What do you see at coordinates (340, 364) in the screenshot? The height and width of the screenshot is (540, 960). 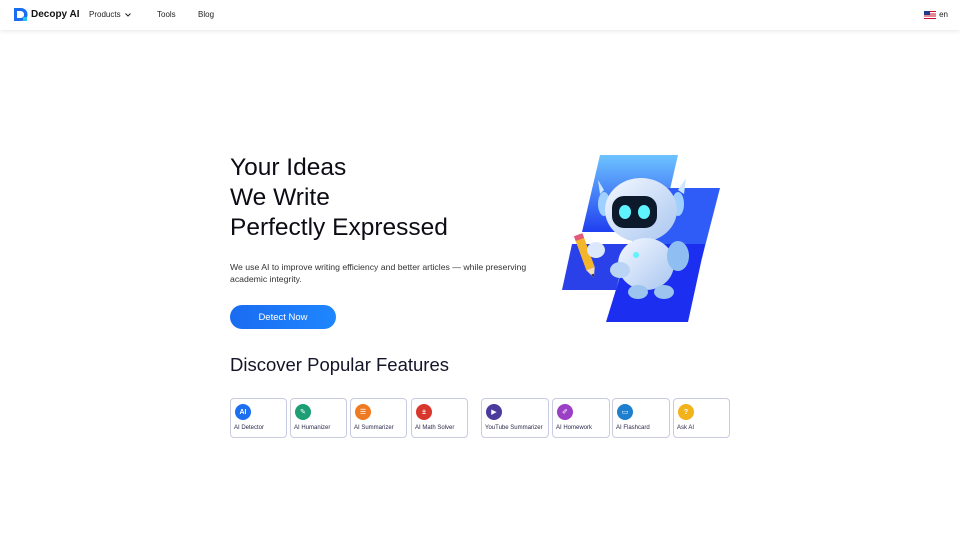 I see `features-title: Discover Popular Features` at bounding box center [340, 364].